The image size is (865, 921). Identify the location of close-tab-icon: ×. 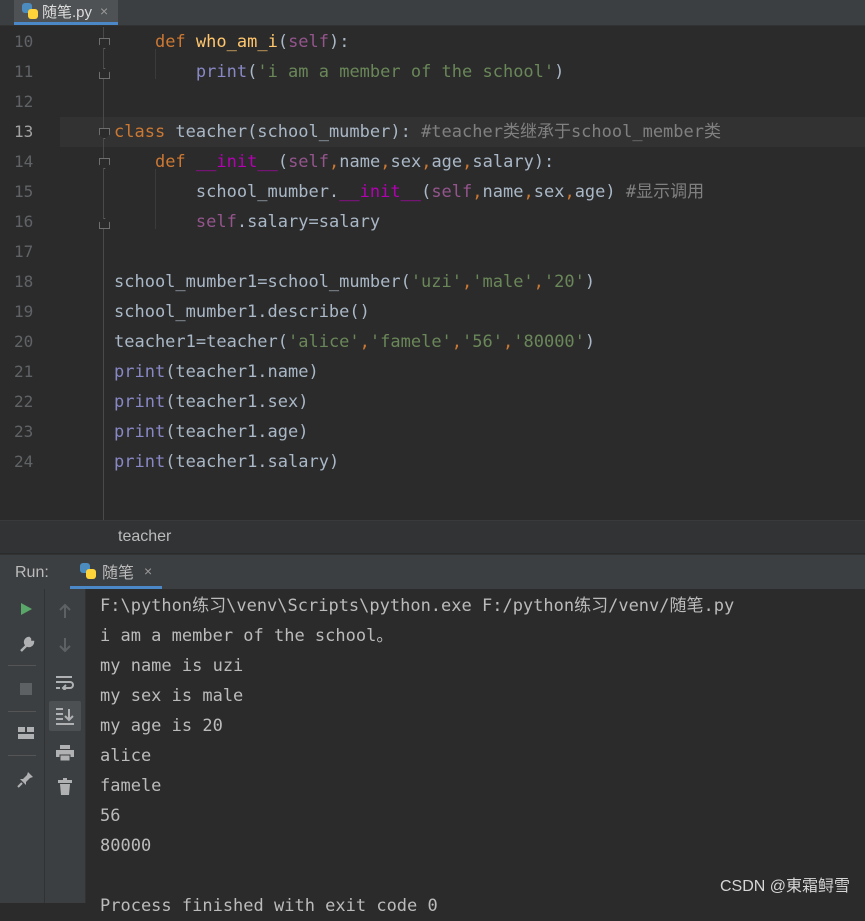
(104, 11).